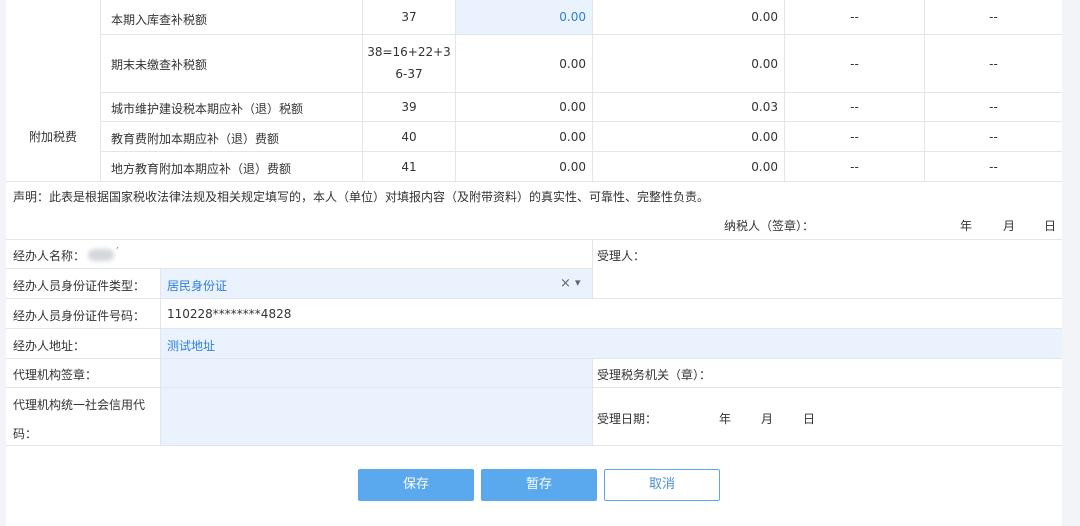  What do you see at coordinates (1009, 226) in the screenshot?
I see `signature-month: 月` at bounding box center [1009, 226].